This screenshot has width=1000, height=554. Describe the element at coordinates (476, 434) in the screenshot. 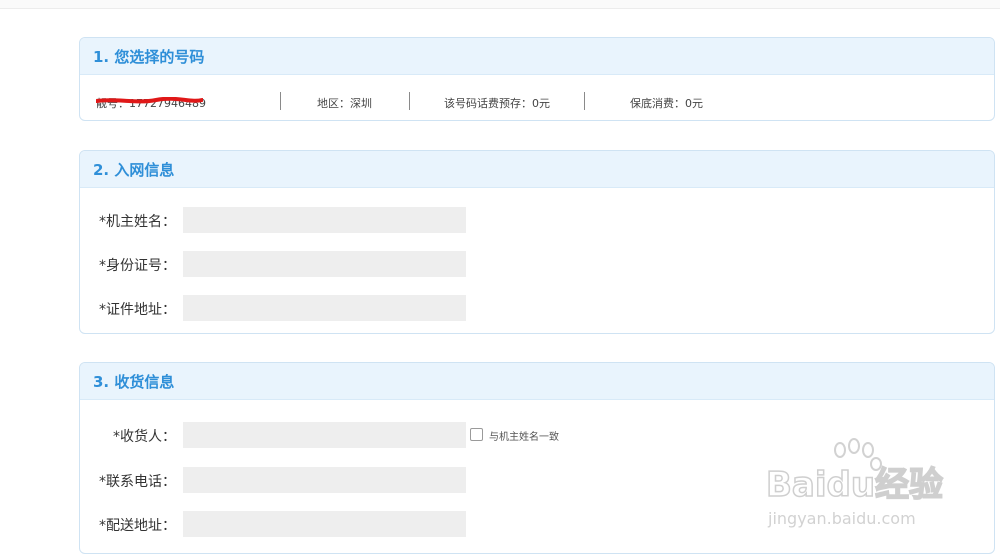

I see `same-as-owner-checkbox` at that location.